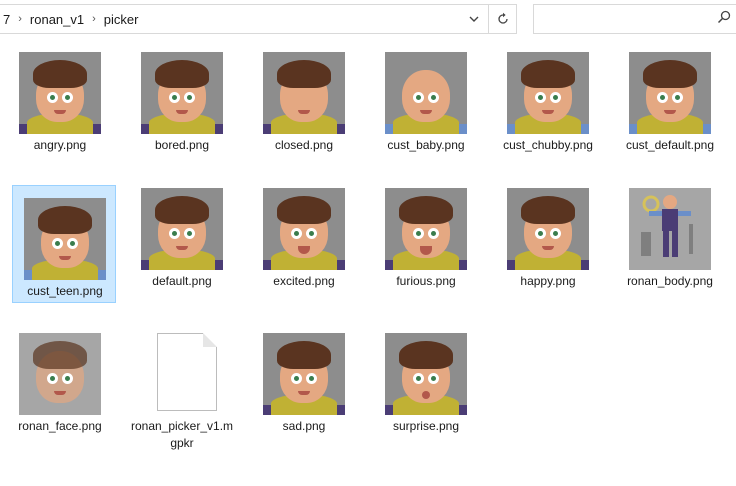 The image size is (736, 486). Describe the element at coordinates (60, 145) in the screenshot. I see `file-name: angry.png` at that location.